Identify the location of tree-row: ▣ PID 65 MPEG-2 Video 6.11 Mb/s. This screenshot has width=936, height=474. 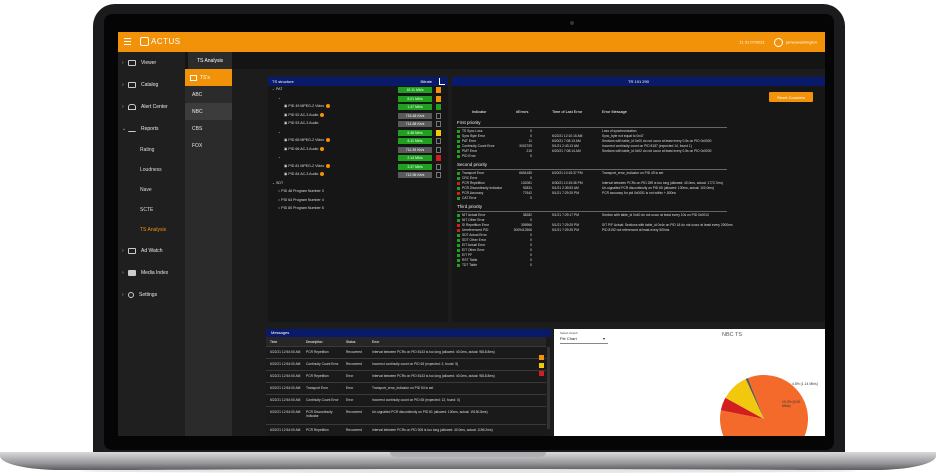
(358, 141).